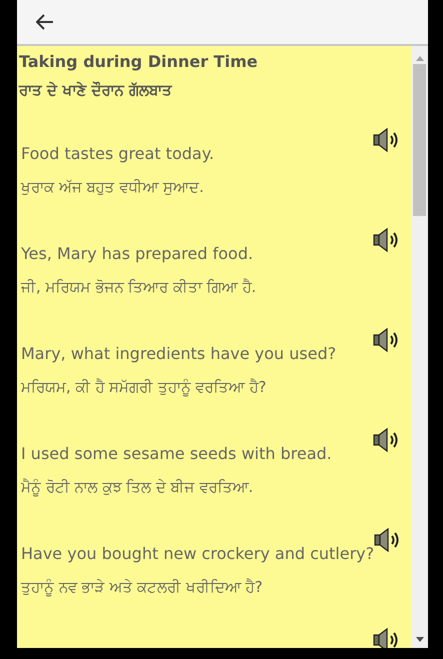 This screenshot has width=443, height=659. Describe the element at coordinates (144, 387) in the screenshot. I see `punjabi-translation: ਮਰਿਯਮ, ਕੀ ਹੈ ਸਮੱਗਰੀ ਤੁਹਾਨੂੰ ਵਰਤਿਆ ਹੈ?` at that location.